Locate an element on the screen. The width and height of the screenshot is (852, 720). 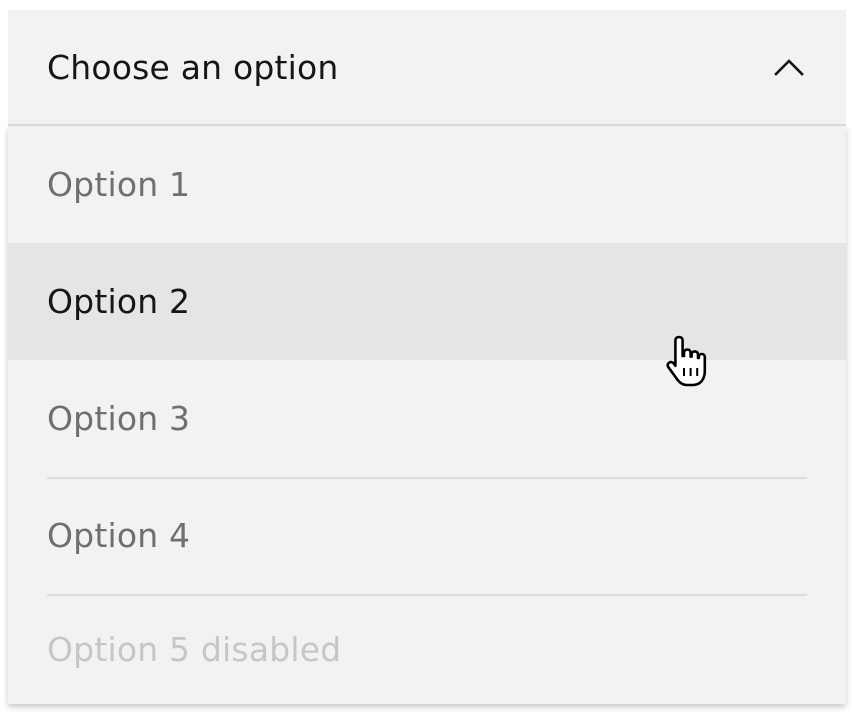
dropdown-placeholder: Choose an option is located at coordinates (193, 67).